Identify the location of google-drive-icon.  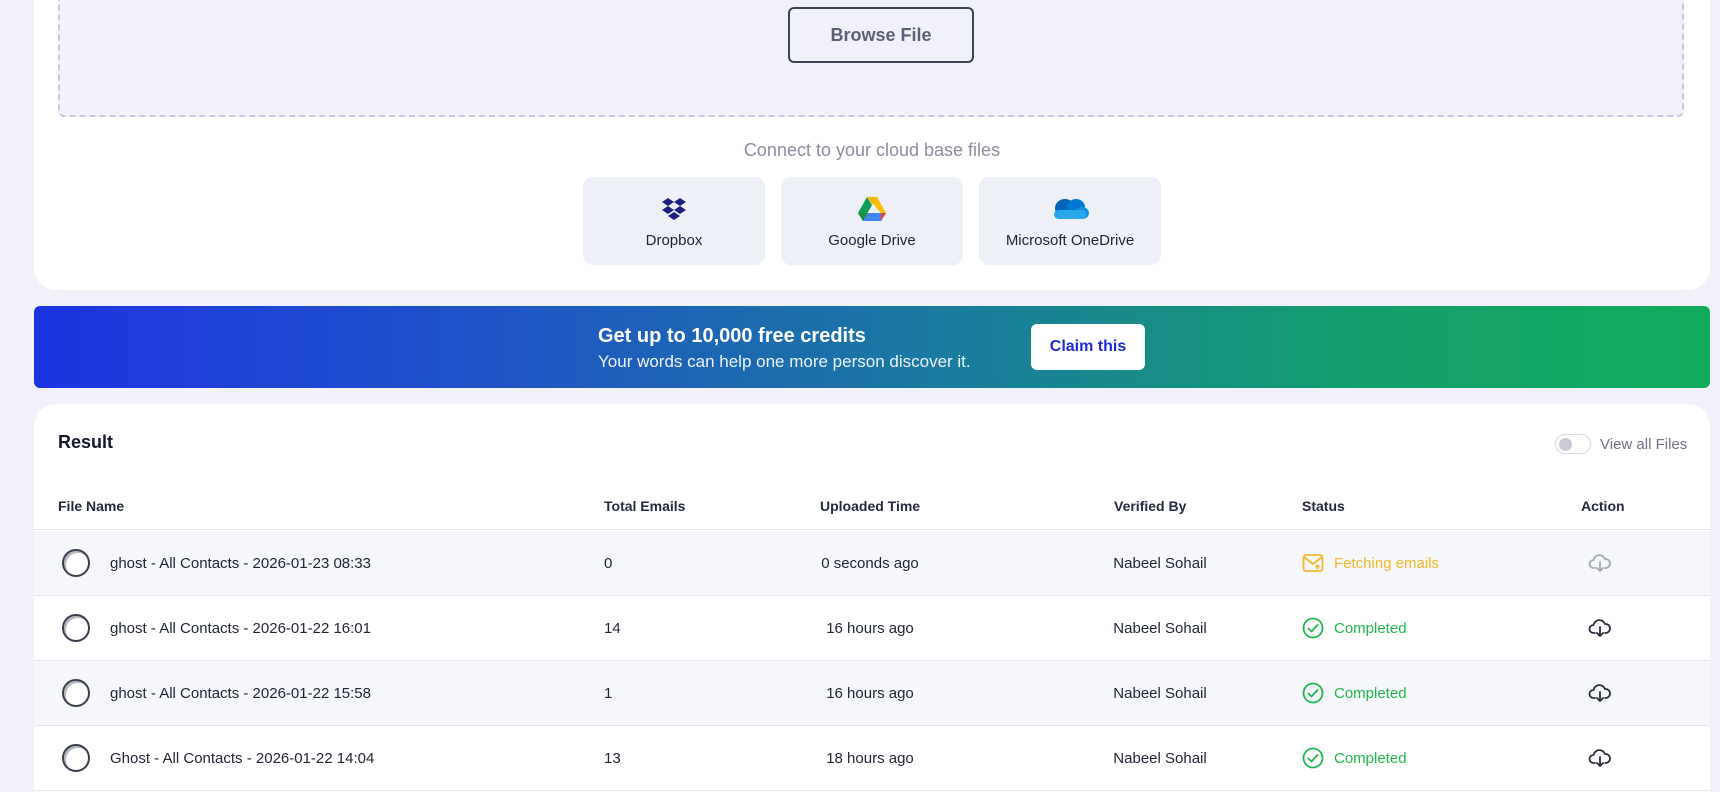
(872, 209).